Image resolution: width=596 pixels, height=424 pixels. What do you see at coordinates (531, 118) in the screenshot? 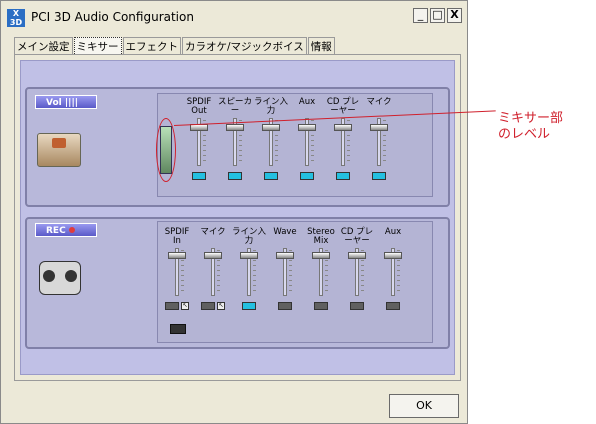
I see `annotation-line-1: ミキサー部` at bounding box center [531, 118].